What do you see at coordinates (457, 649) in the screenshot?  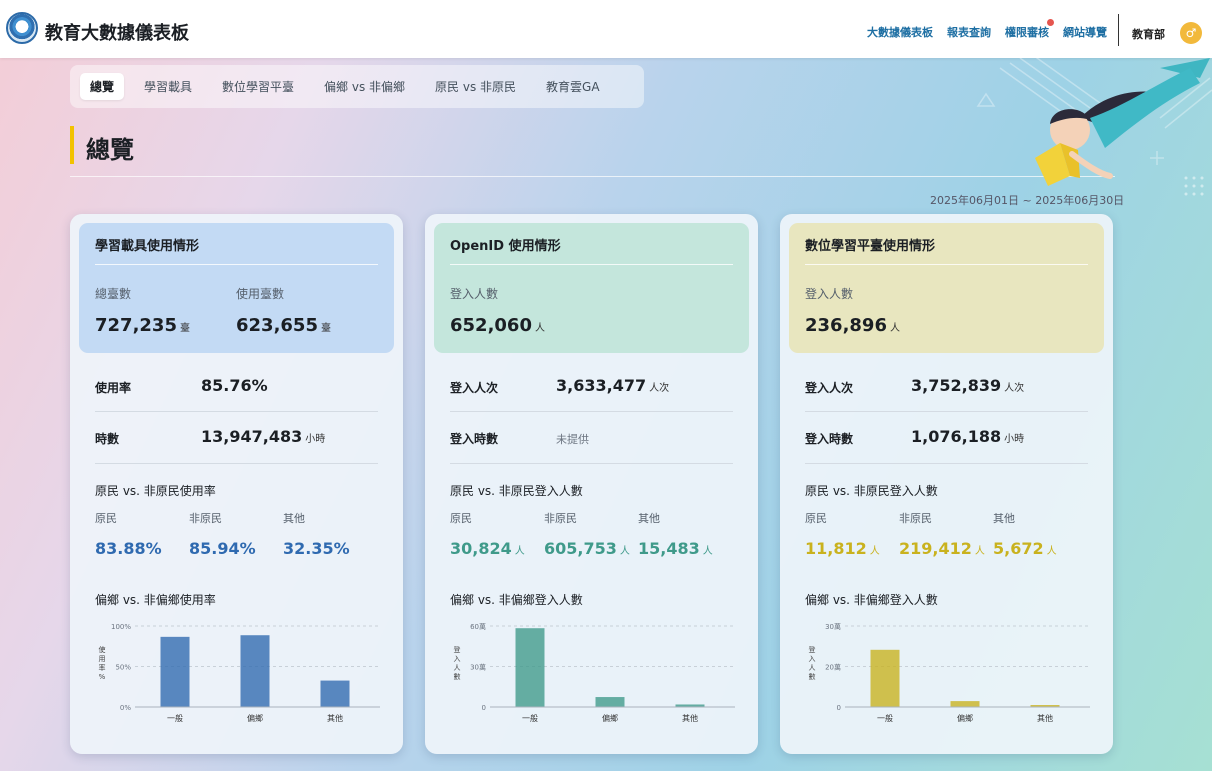 I see `y-axis-label-char: 登` at bounding box center [457, 649].